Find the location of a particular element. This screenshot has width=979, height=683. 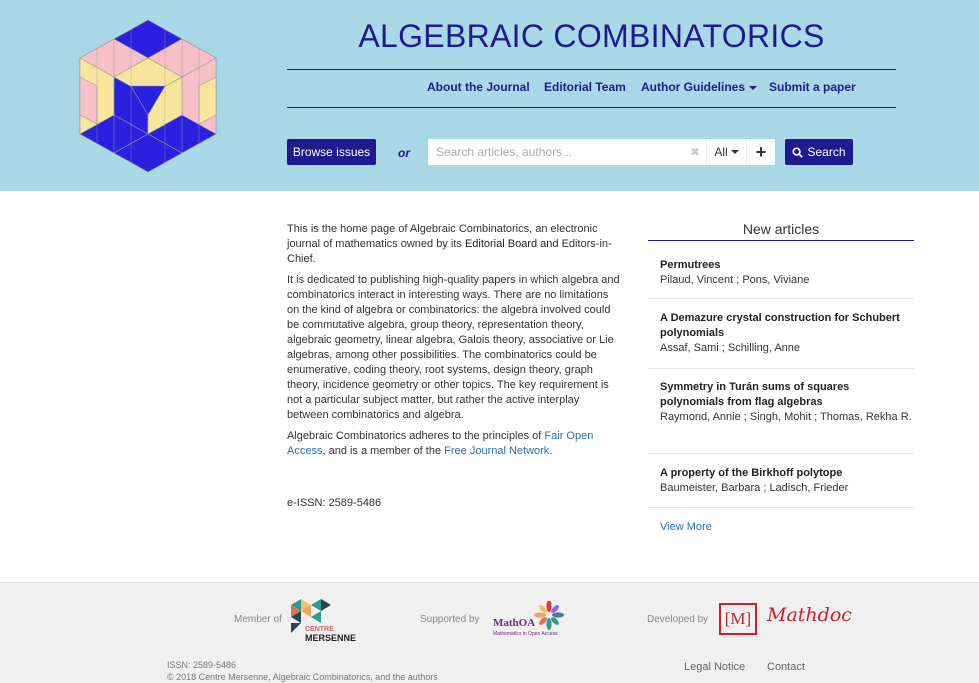

search-box: ✖ All + is located at coordinates (601, 152).